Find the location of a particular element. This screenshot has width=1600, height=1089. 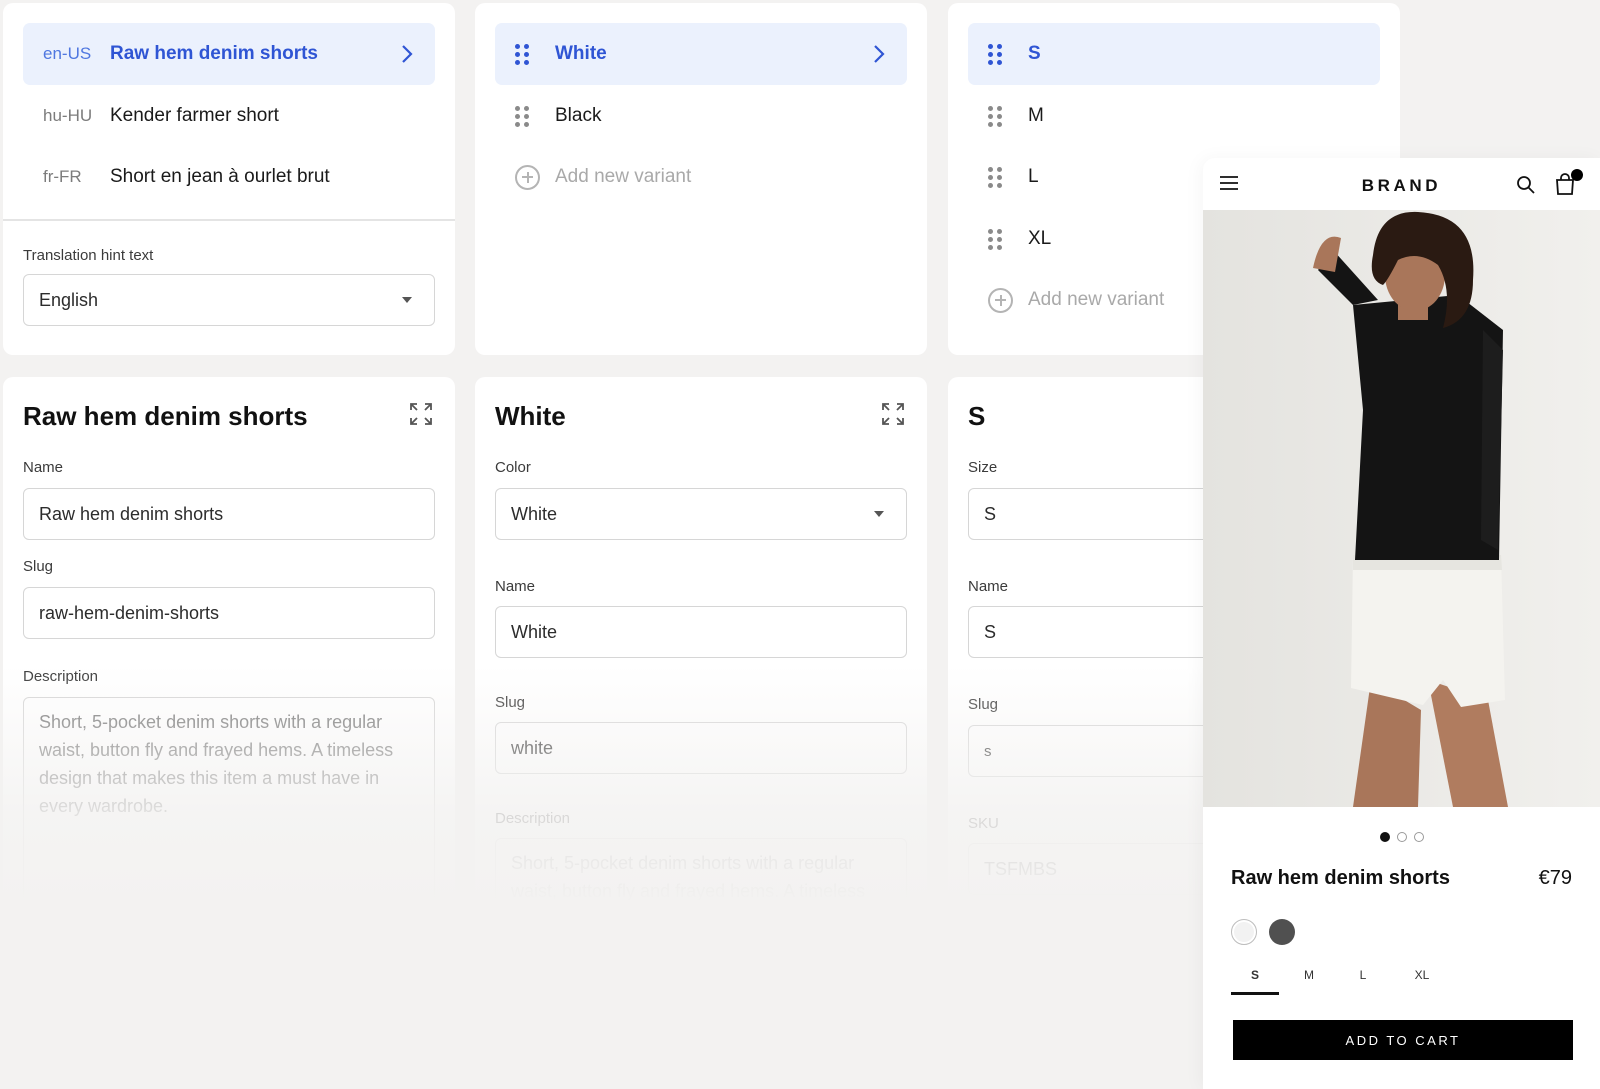

storefront-navbar: BRAND is located at coordinates (1401, 184).